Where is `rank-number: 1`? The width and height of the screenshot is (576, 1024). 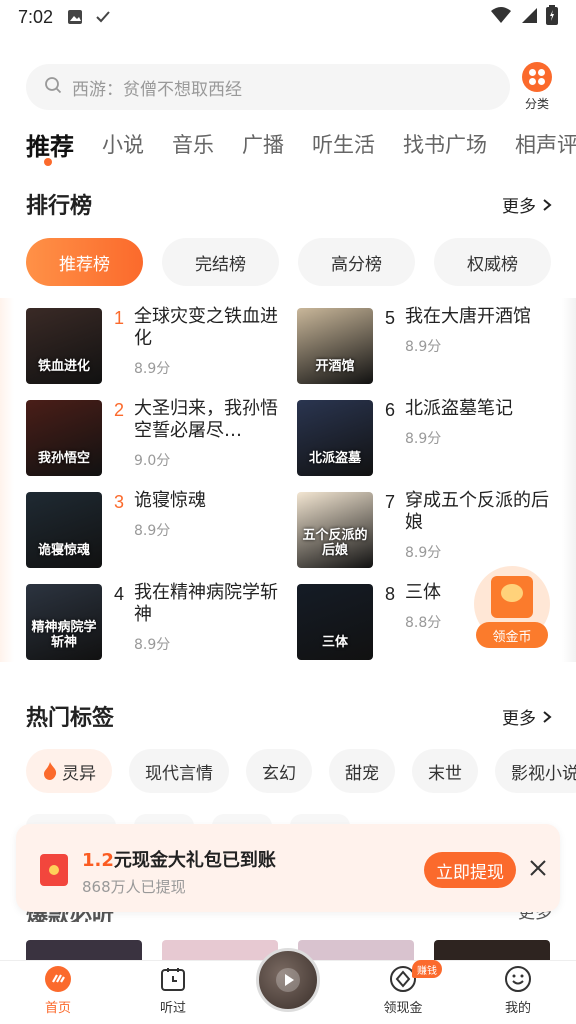
rank-number: 1 is located at coordinates (119, 318).